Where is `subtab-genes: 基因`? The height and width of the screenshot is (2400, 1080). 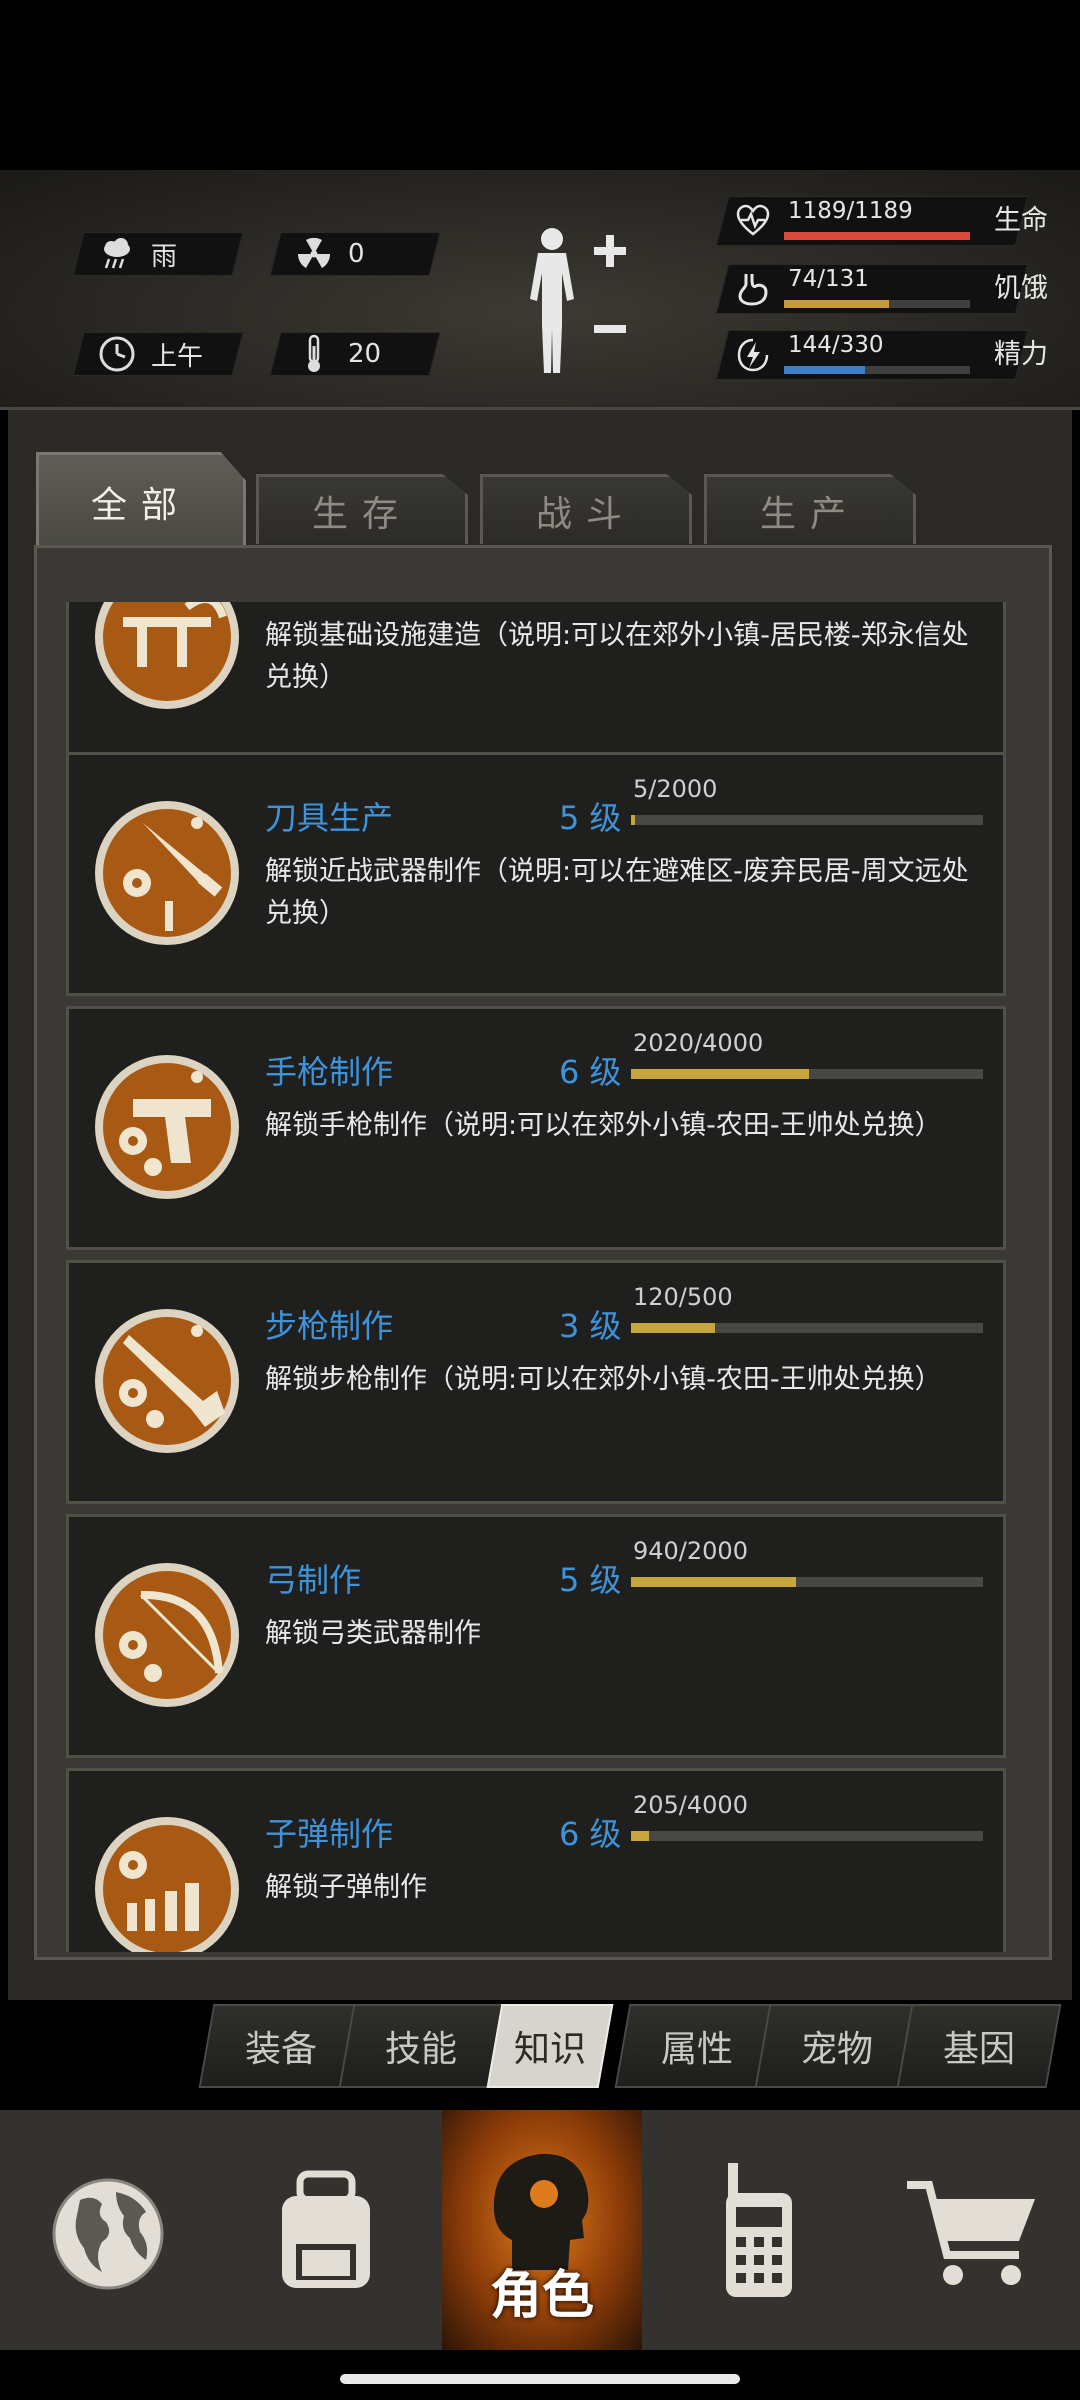 subtab-genes: 基因 is located at coordinates (979, 2046).